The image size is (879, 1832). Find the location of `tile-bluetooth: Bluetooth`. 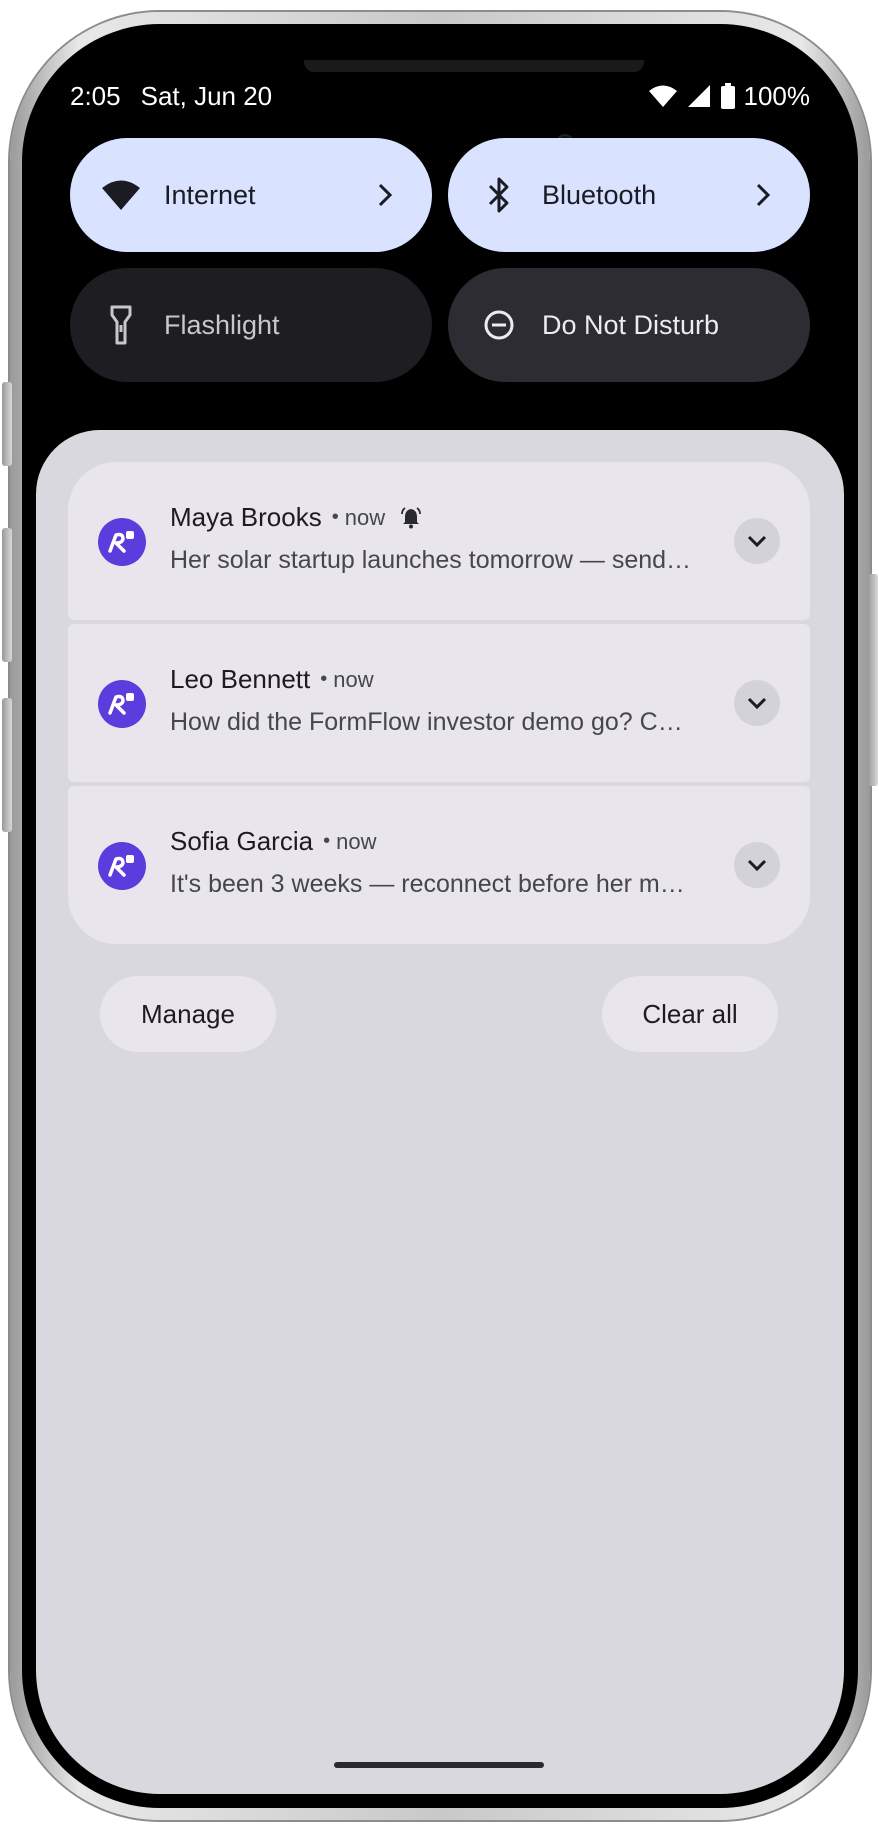

tile-bluetooth: Bluetooth is located at coordinates (629, 195).